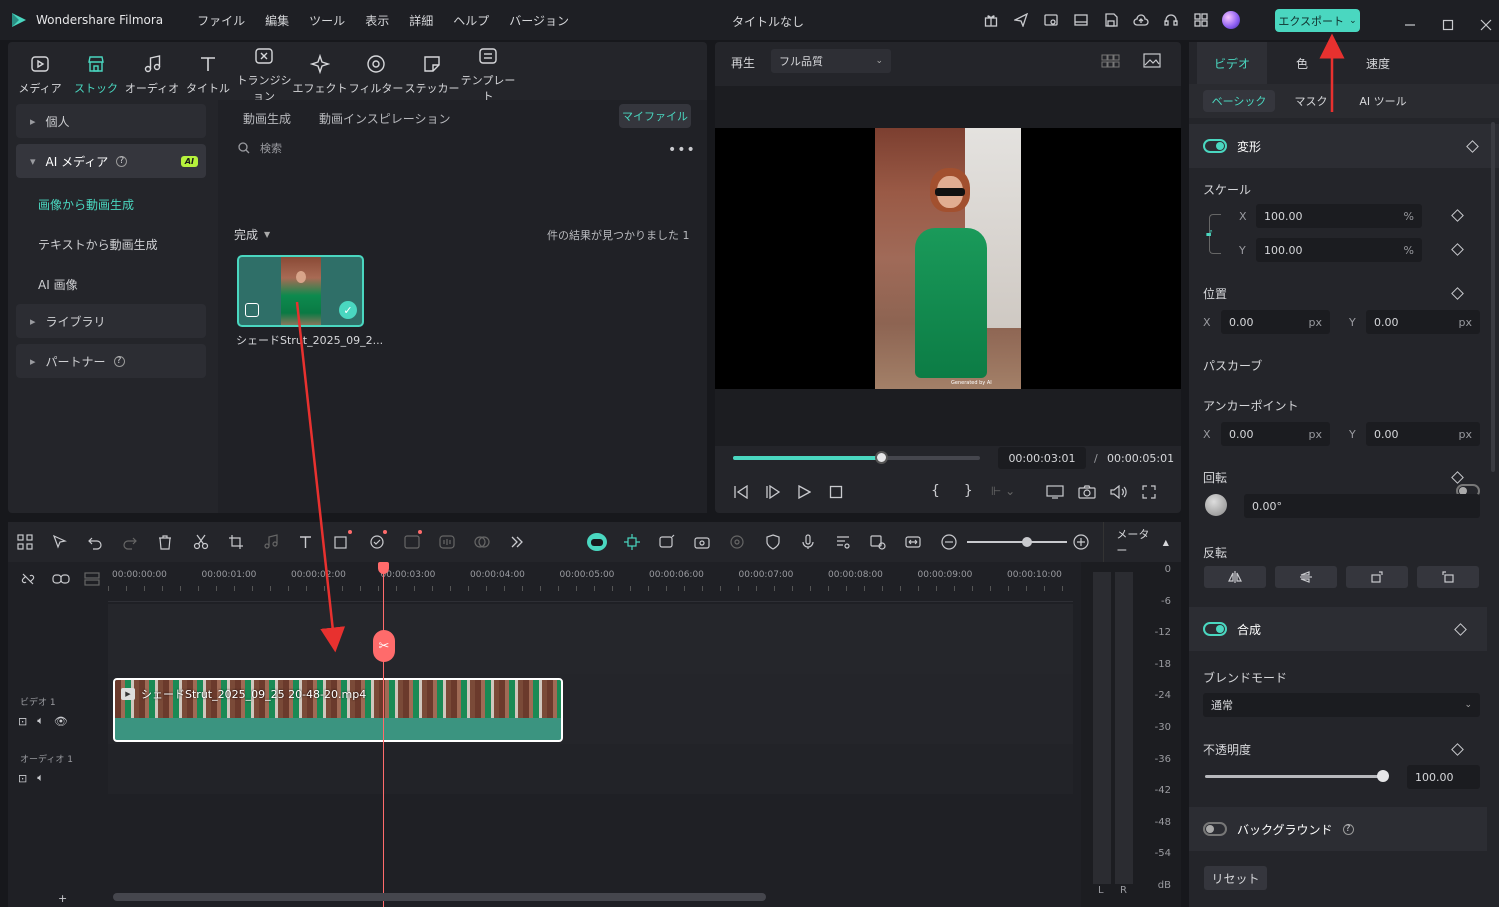 The width and height of the screenshot is (1499, 907). Describe the element at coordinates (1149, 492) in the screenshot. I see `fullscreen-icon` at that location.